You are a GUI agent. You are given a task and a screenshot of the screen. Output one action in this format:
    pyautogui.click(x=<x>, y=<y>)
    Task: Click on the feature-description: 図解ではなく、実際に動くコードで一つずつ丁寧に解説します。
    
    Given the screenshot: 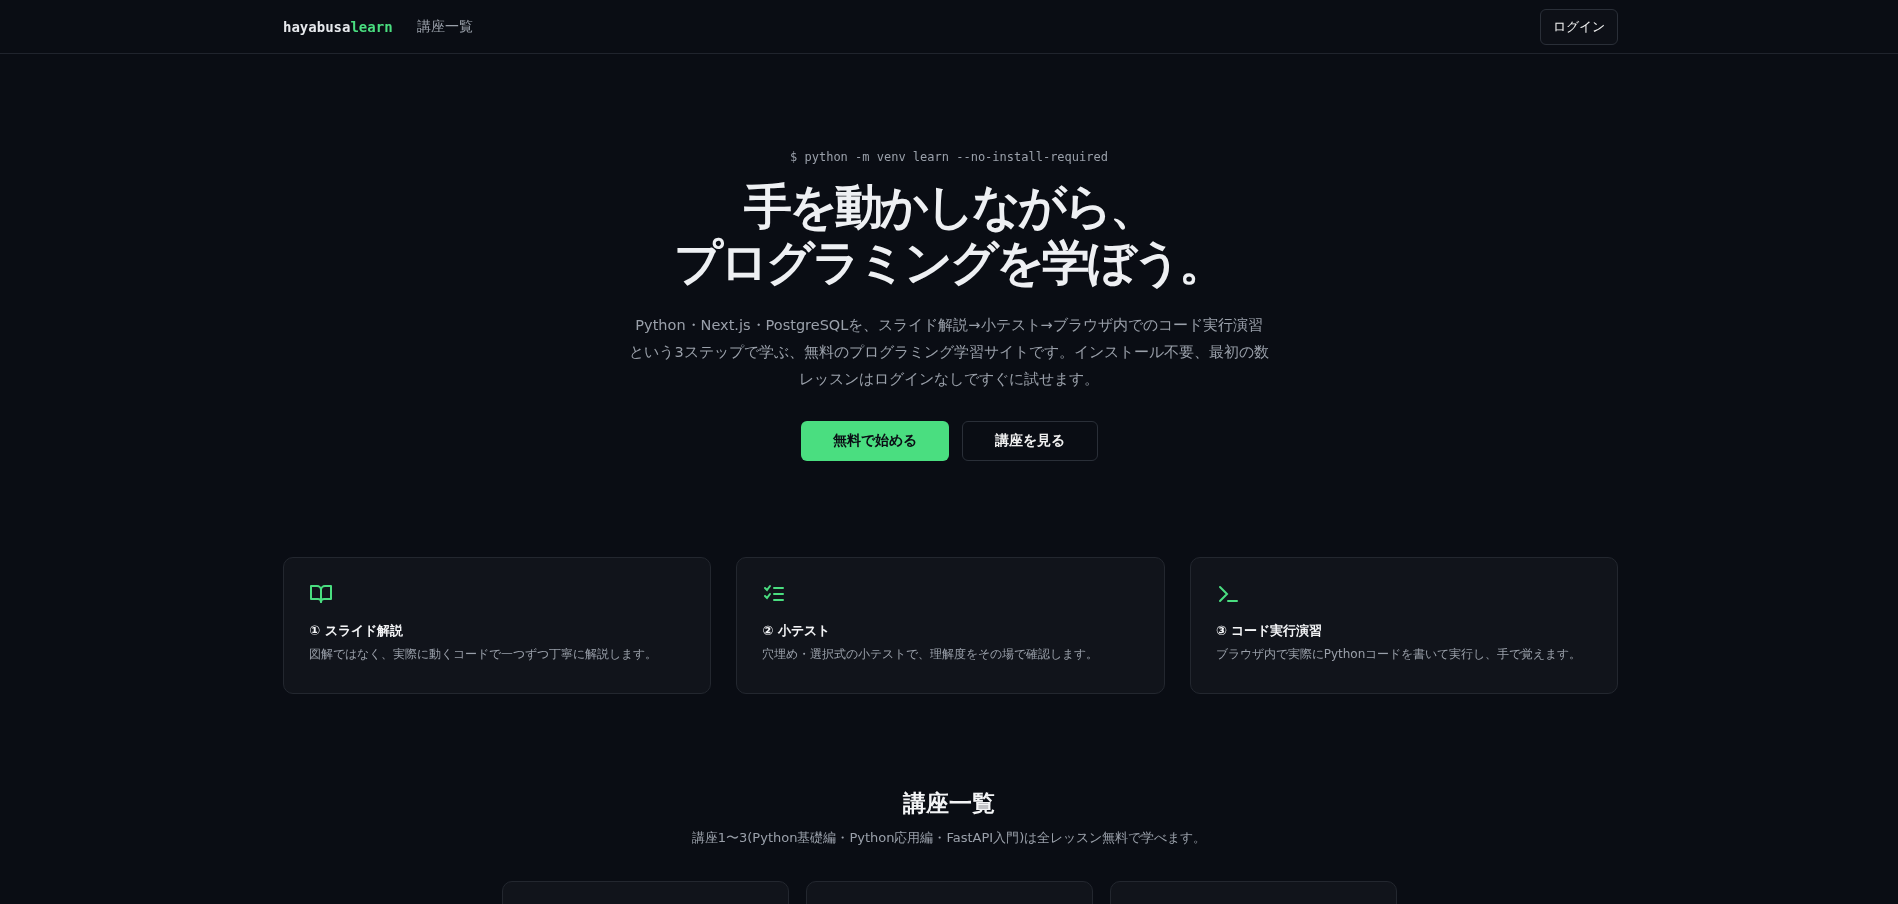 What is the action you would take?
    pyautogui.click(x=483, y=654)
    